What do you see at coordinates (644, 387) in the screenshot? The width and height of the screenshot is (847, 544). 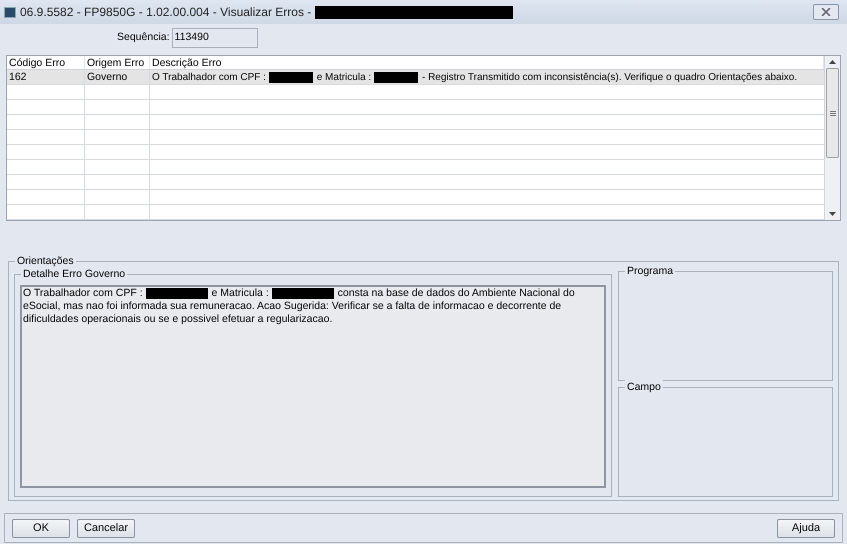 I see `group-title: Campo` at bounding box center [644, 387].